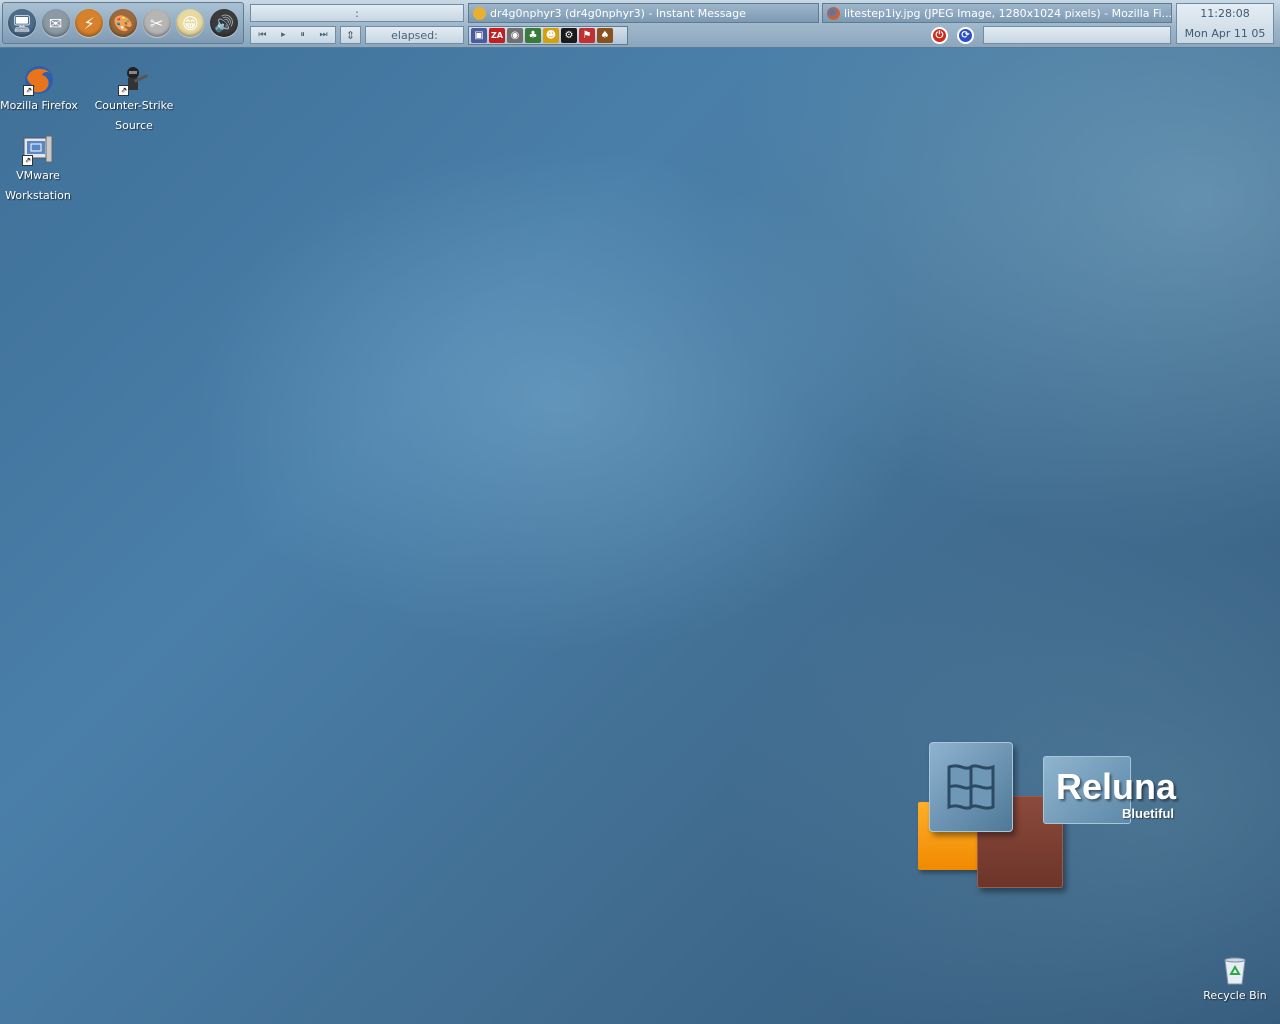 The height and width of the screenshot is (1024, 1280). I want to click on windows-flag-icon, so click(971, 787).